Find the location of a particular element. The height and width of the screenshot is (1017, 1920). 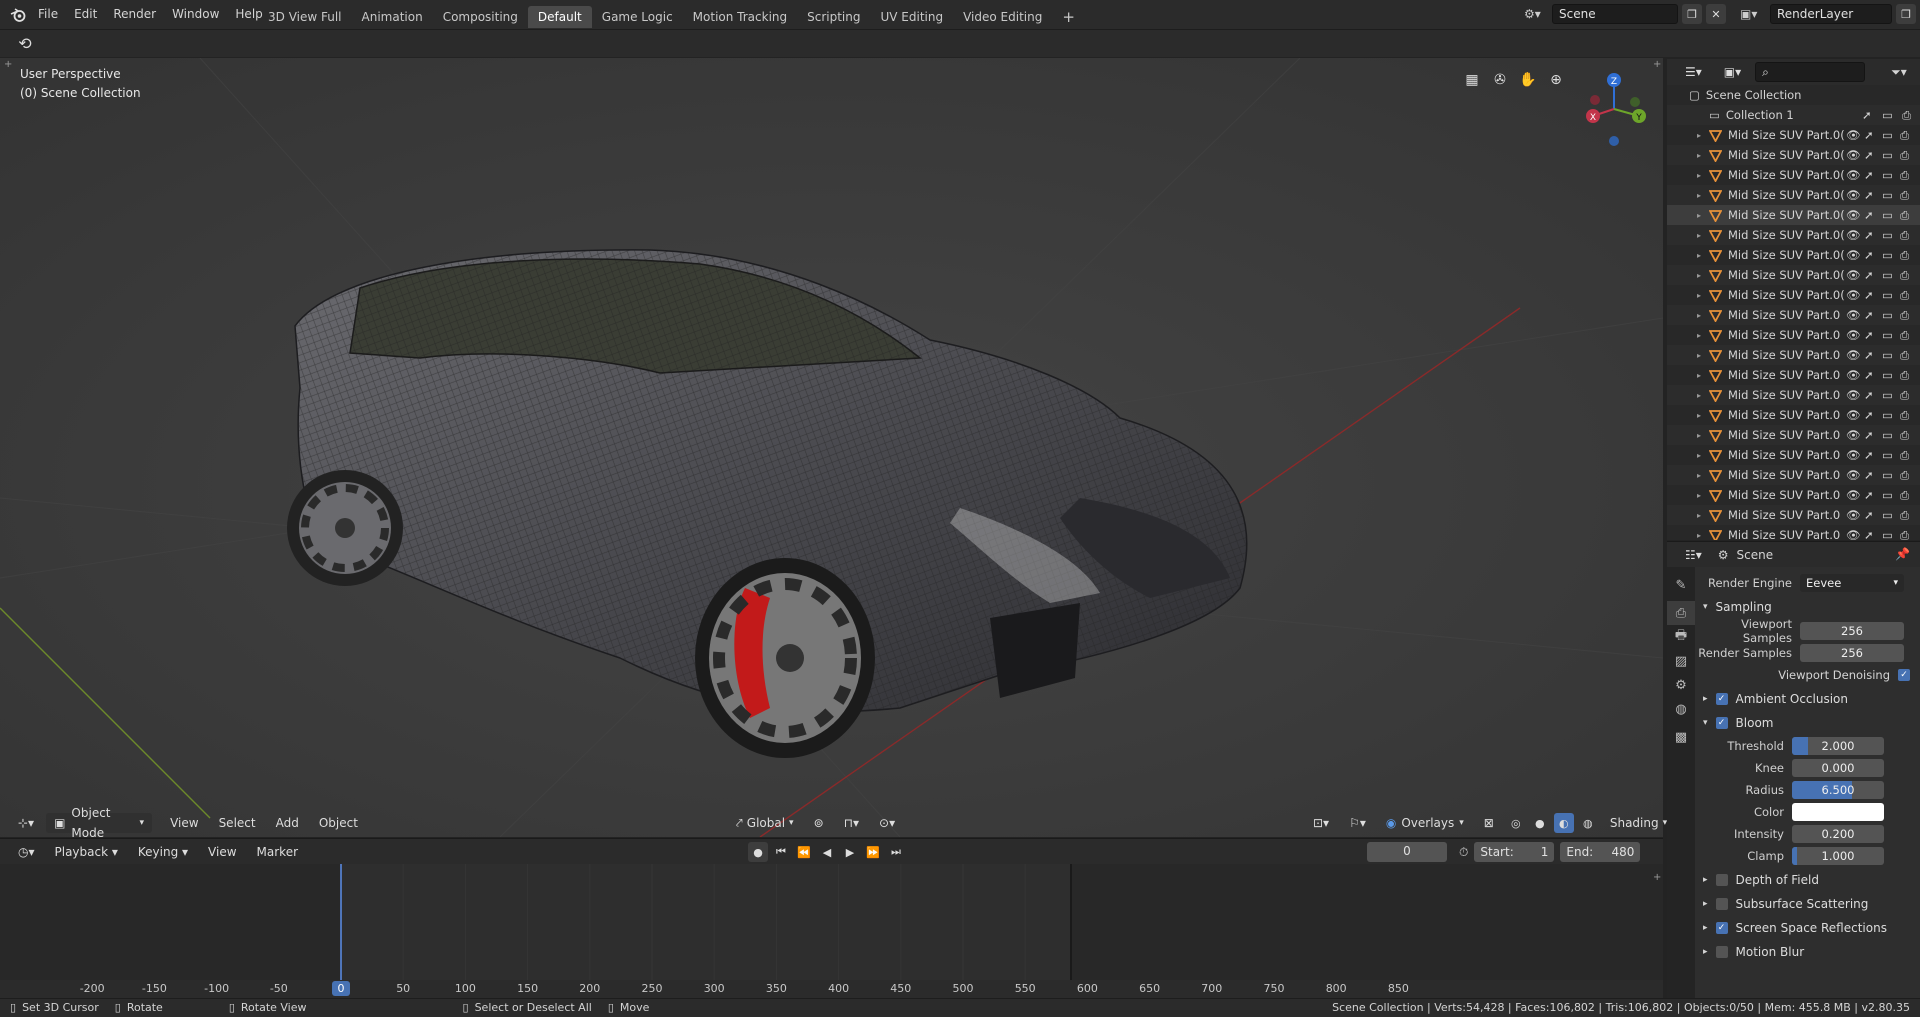

add-workspace-button: + is located at coordinates (1068, 17).